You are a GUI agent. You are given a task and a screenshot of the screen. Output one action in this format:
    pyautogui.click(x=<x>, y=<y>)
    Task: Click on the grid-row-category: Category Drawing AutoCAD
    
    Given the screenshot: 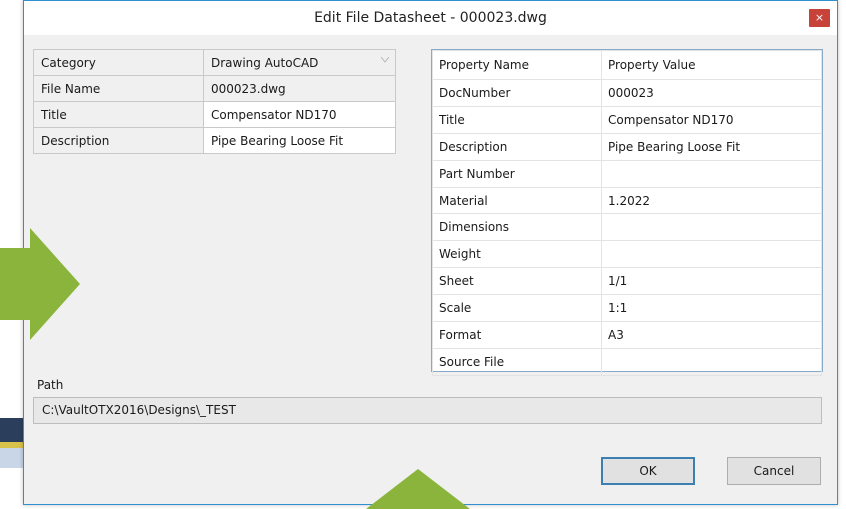 What is the action you would take?
    pyautogui.click(x=214, y=62)
    